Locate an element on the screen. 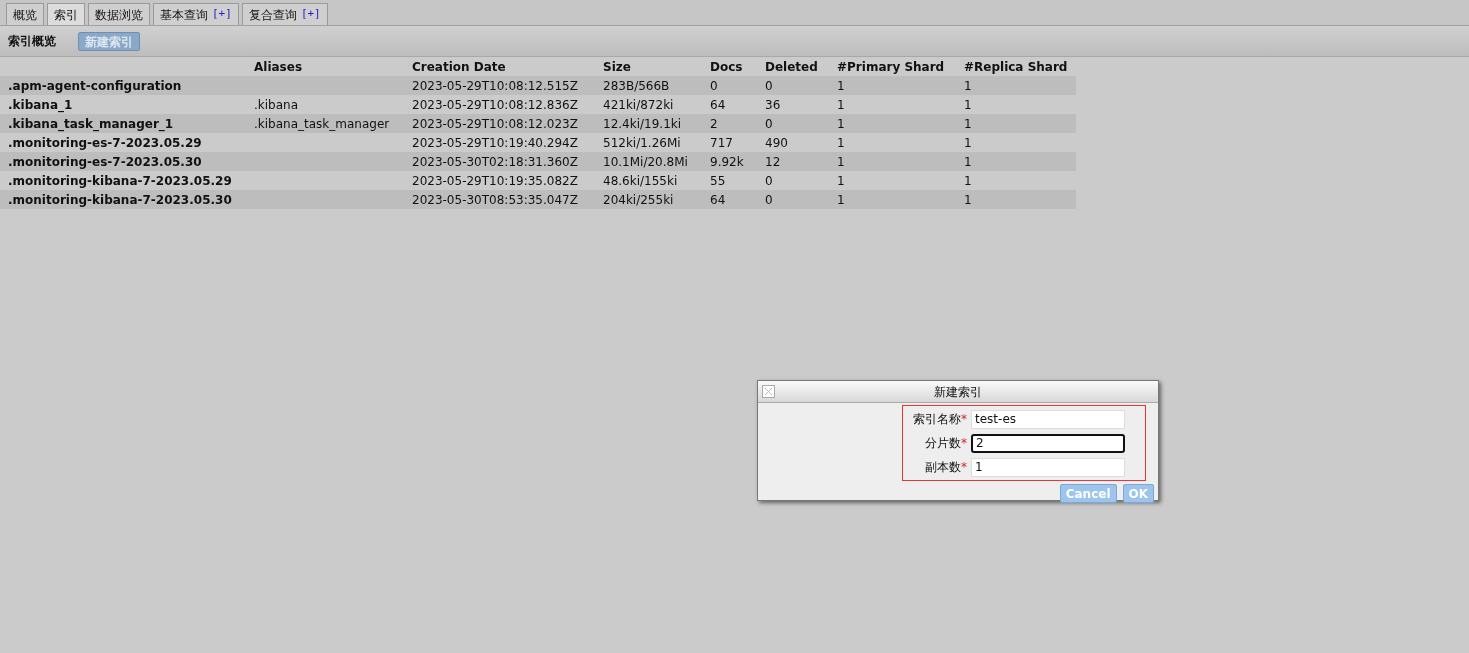  column-header: #Primary Shard is located at coordinates (891, 66).